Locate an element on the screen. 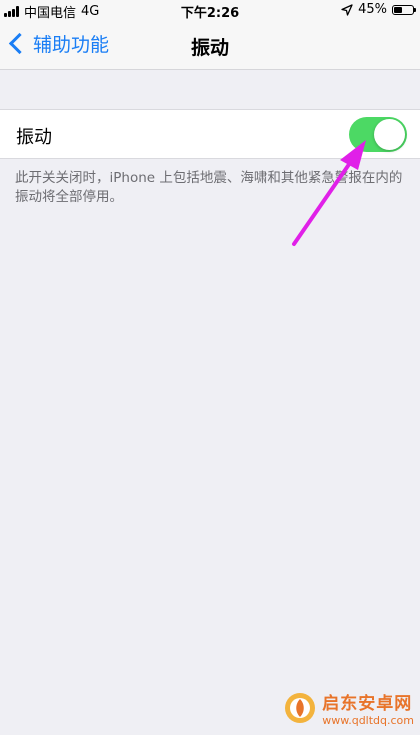 Image resolution: width=420 pixels, height=735 pixels. watermark: 启东安卓网 www.qdltdq.com is located at coordinates (349, 708).